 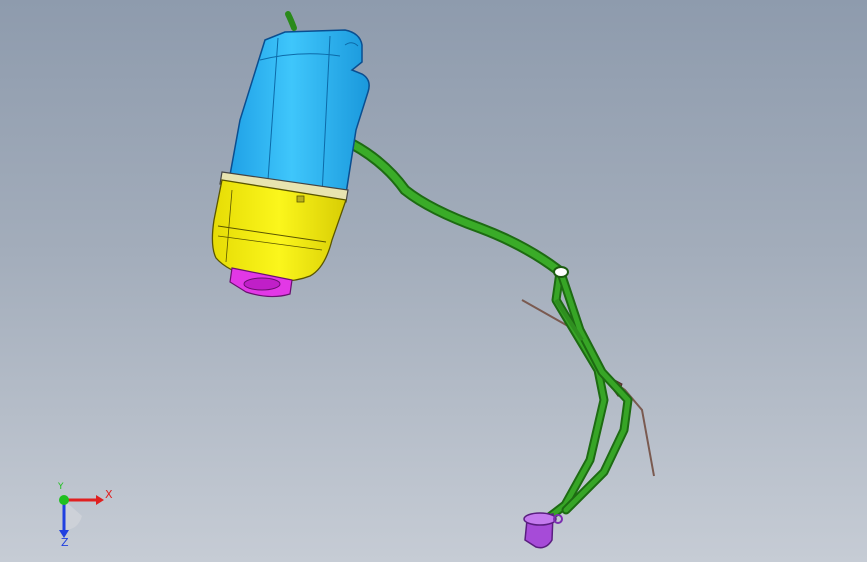 I want to click on reservoir-tank, so click(x=290, y=163).